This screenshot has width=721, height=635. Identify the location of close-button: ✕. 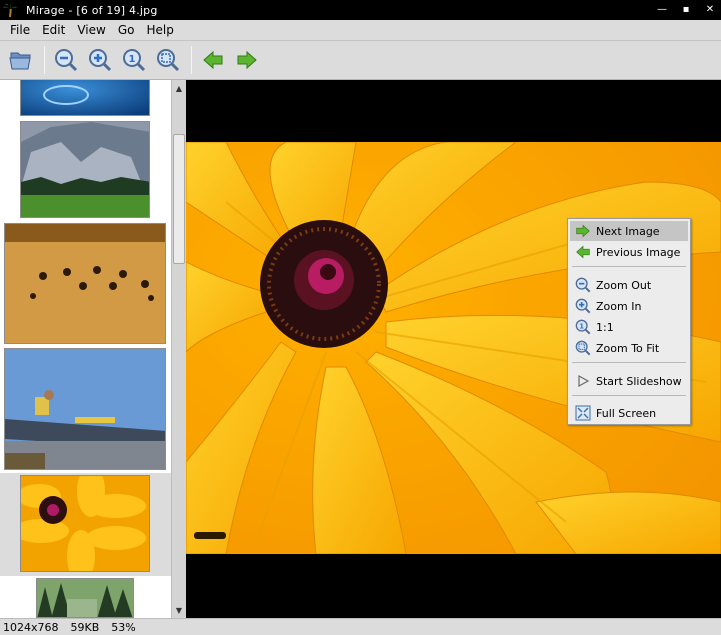
(710, 10).